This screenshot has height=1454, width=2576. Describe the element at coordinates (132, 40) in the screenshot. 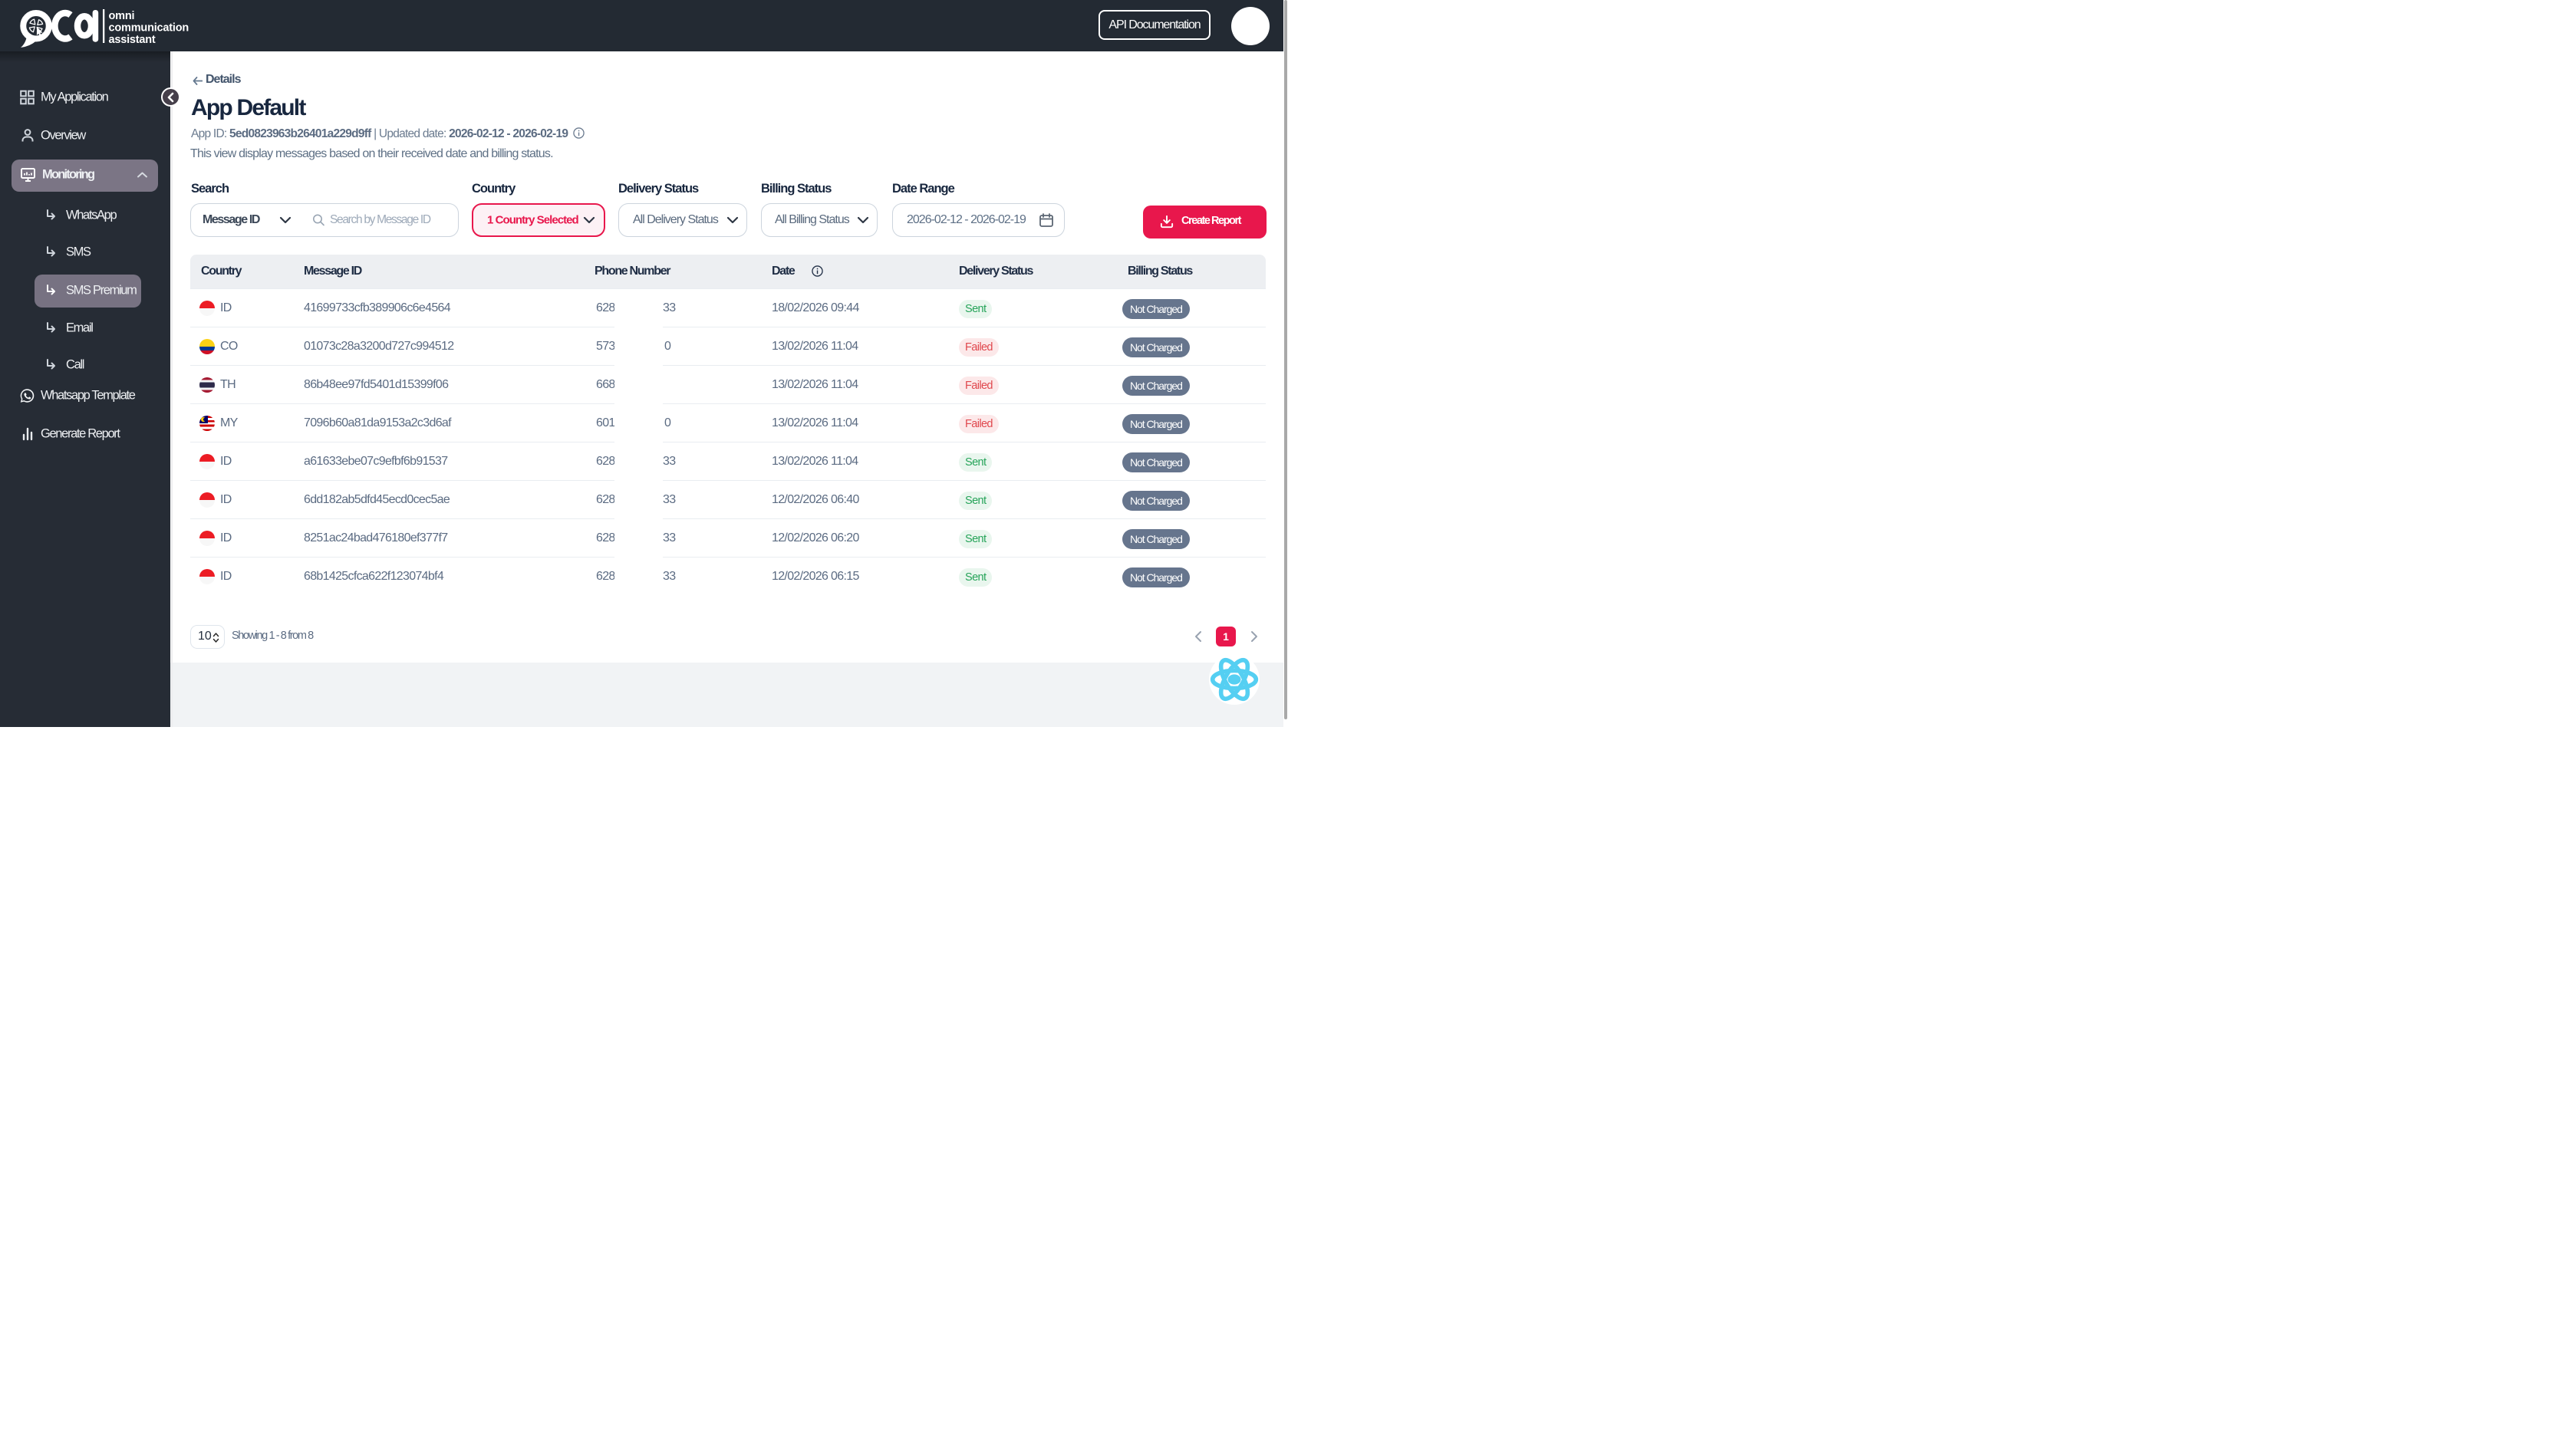

I see `svg-text: assistant` at that location.